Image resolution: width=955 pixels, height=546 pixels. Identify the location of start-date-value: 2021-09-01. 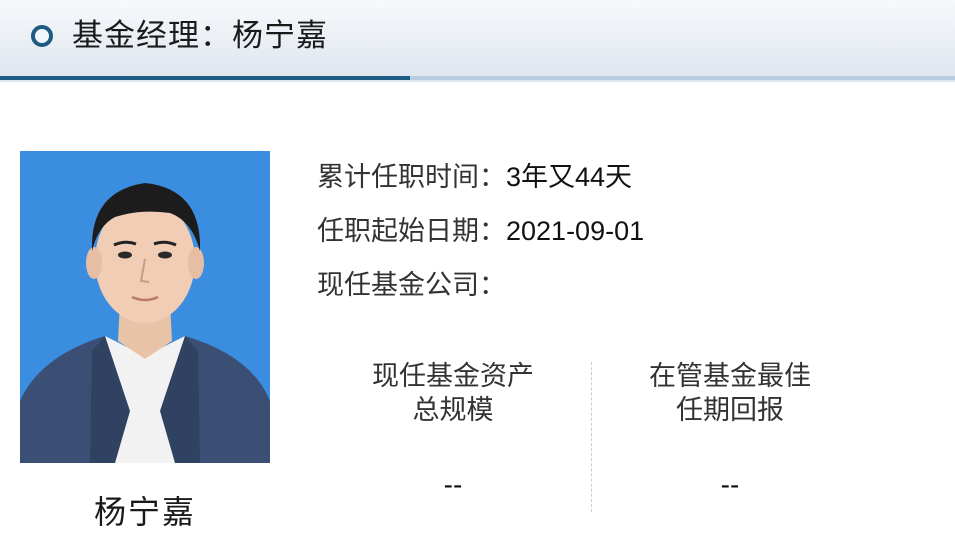
(575, 231).